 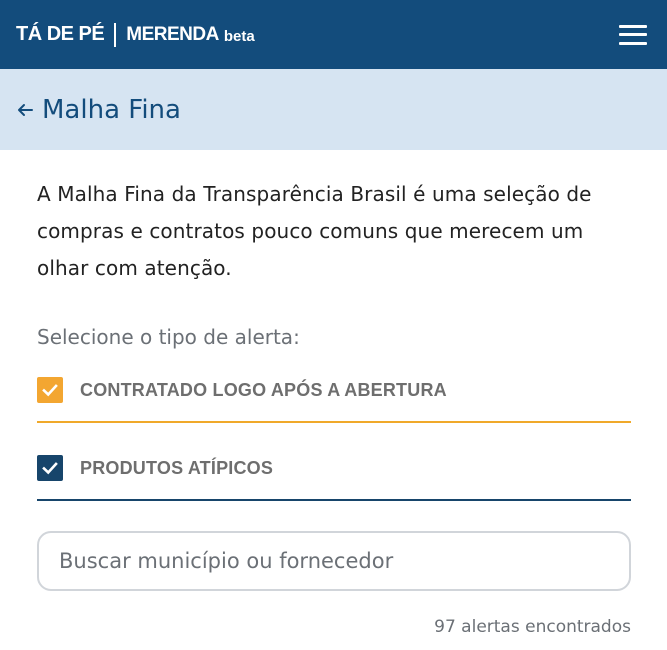 What do you see at coordinates (168, 337) in the screenshot?
I see `filter-section-label: Selecione o tipo de alerta:` at bounding box center [168, 337].